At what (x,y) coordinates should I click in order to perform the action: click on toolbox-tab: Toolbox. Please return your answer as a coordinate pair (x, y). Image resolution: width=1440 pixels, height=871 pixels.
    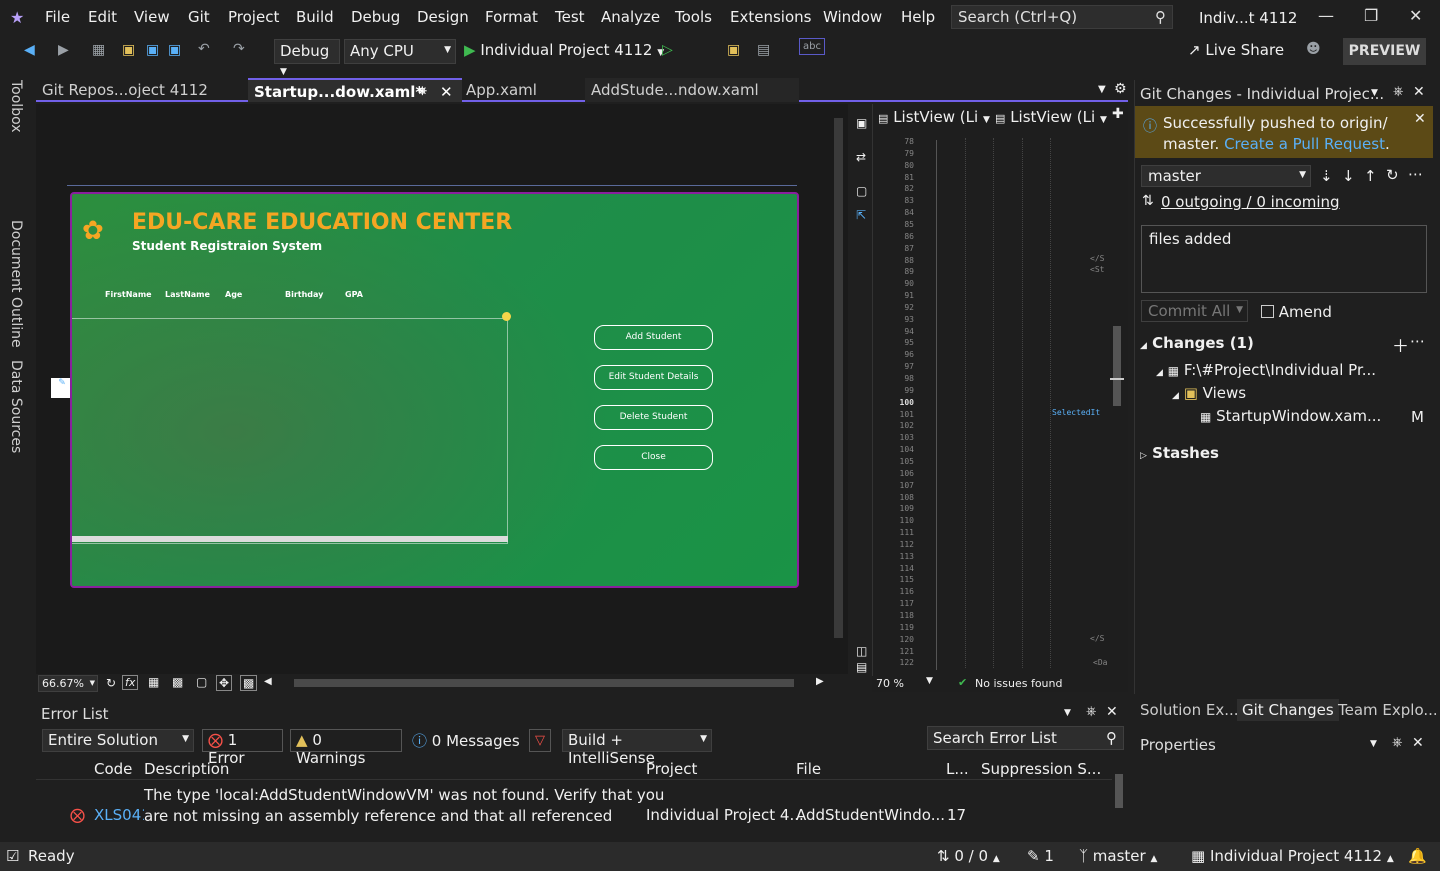
    Looking at the image, I should click on (16, 106).